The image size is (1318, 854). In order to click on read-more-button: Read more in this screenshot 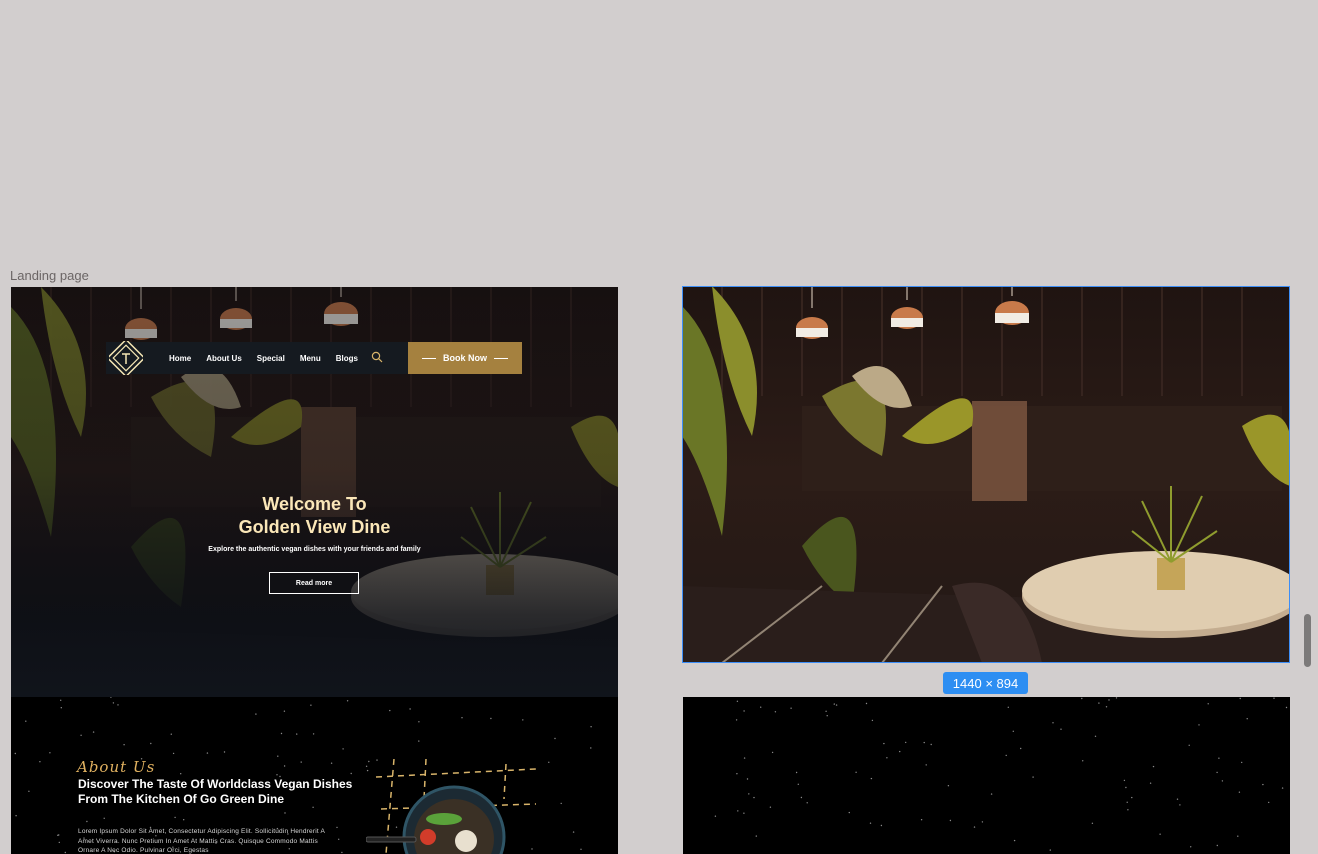, I will do `click(314, 583)`.